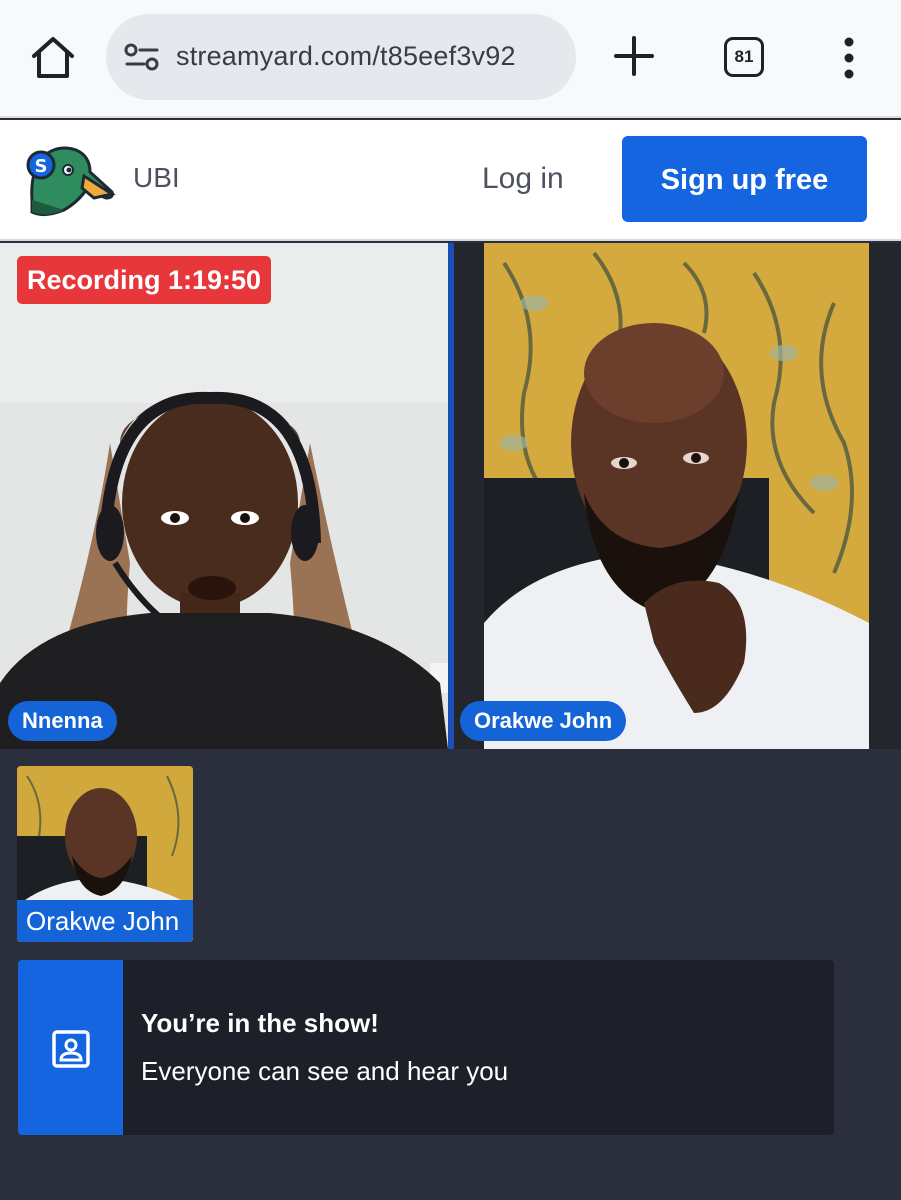  I want to click on toast-message: Everyone can see and hear you, so click(325, 1071).